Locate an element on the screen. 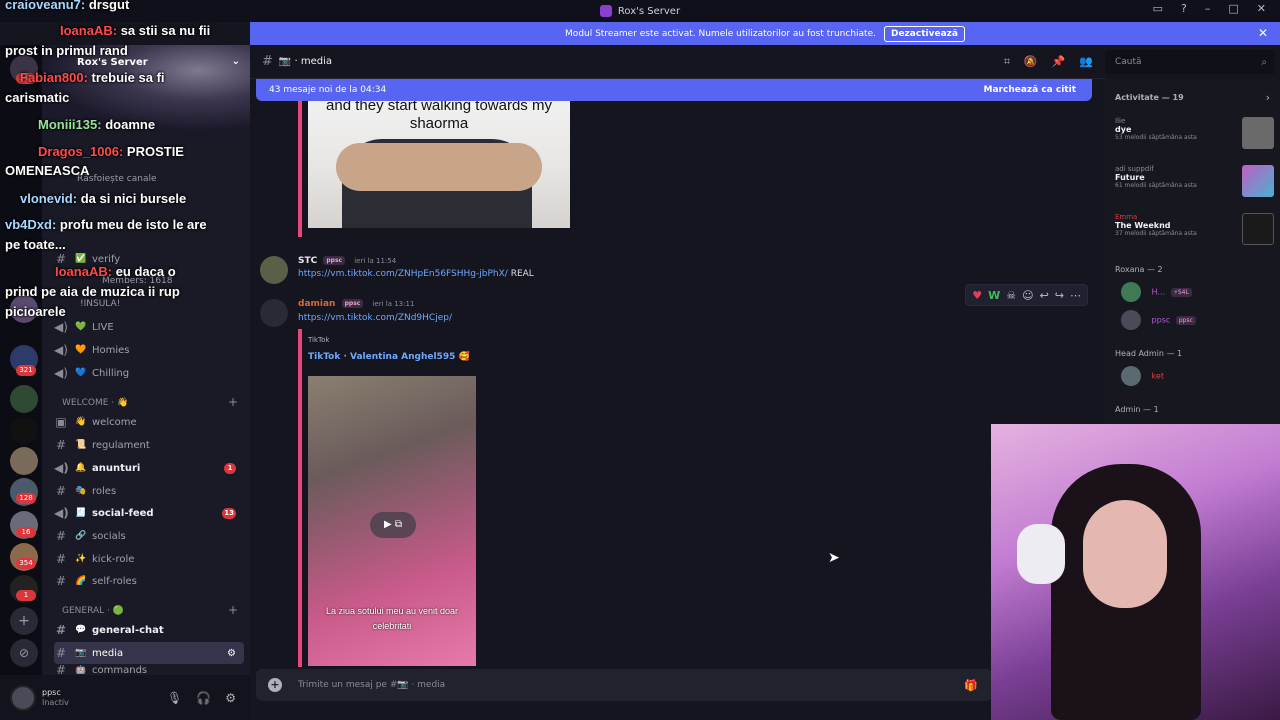 Image resolution: width=1280 pixels, height=720 pixels. role-group-header: Roxana — 2 is located at coordinates (1139, 269).